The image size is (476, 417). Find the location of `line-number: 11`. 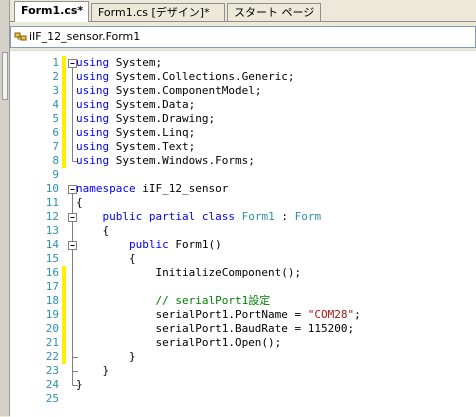

line-number: 11 is located at coordinates (52, 202).